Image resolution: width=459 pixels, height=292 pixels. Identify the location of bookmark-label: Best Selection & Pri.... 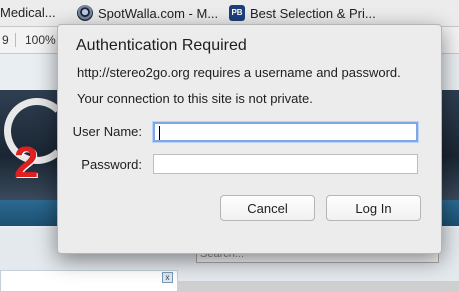
(313, 13).